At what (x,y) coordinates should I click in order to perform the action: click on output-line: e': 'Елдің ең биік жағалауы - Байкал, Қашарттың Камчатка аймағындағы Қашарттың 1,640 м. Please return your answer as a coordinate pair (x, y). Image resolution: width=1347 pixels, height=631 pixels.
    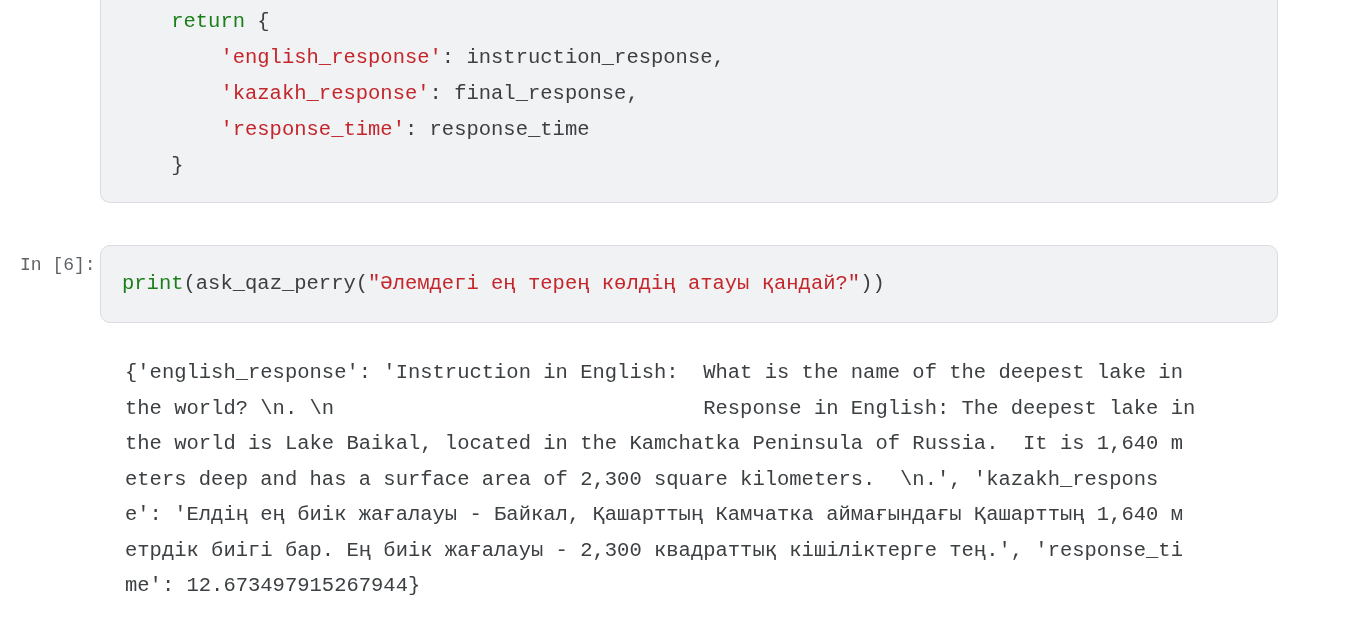
    Looking at the image, I should click on (654, 515).